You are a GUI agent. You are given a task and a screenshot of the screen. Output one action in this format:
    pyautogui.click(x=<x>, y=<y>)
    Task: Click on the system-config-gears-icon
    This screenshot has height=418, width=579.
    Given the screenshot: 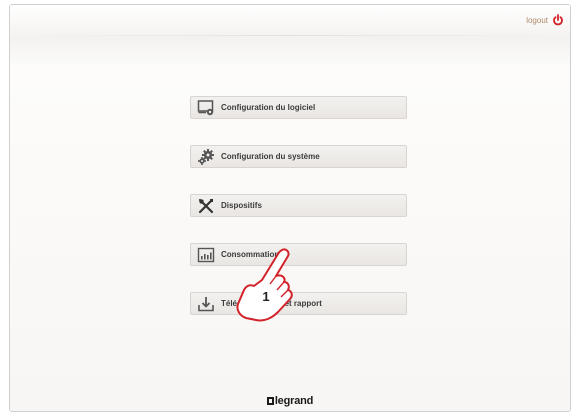 What is the action you would take?
    pyautogui.click(x=206, y=156)
    